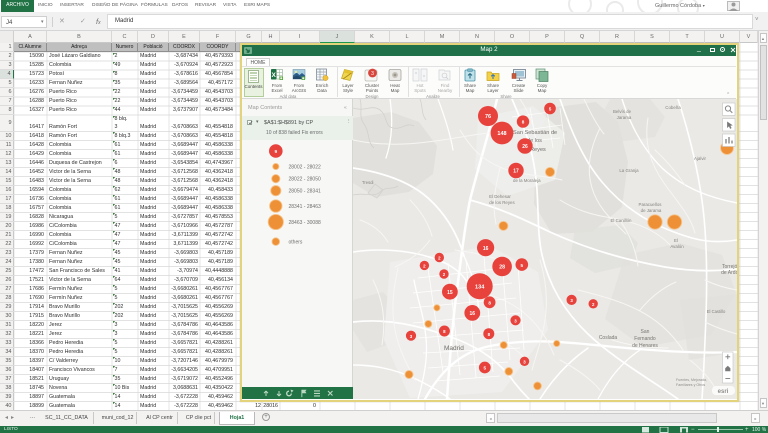 Image resolution: width=768 pixels, height=433 pixels. Describe the element at coordinates (525, 147) in the screenshot. I see `svg-text: 26` at that location.